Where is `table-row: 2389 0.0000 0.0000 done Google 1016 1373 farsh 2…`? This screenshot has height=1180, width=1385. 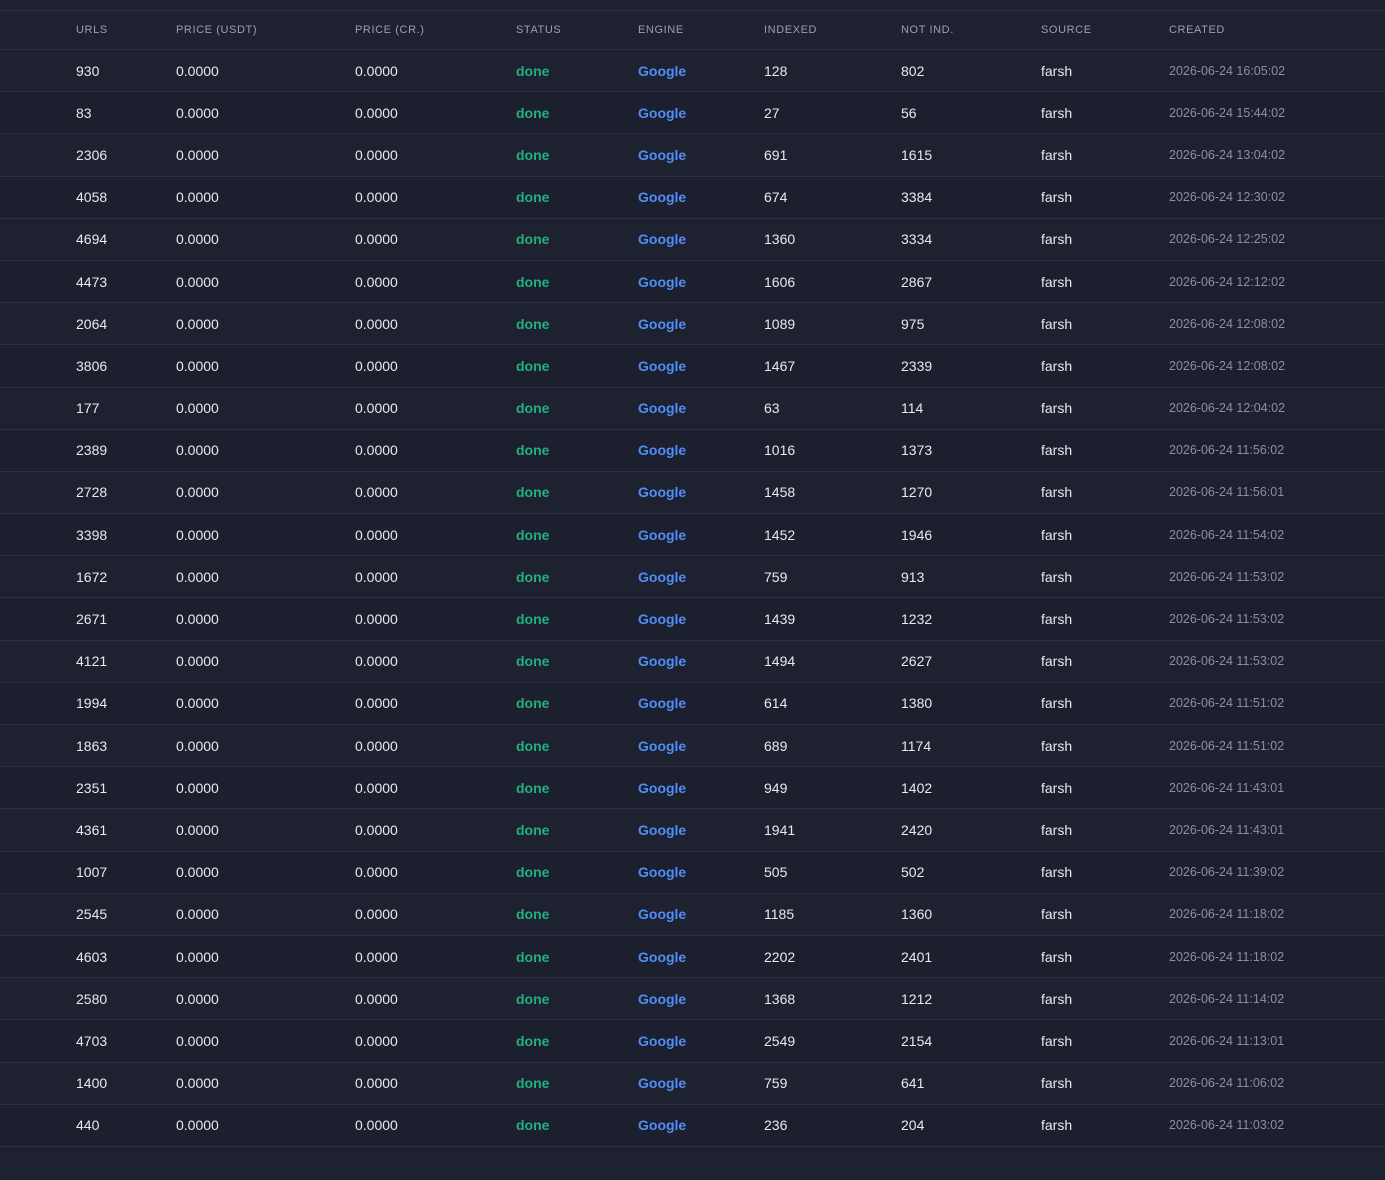
table-row: 2389 0.0000 0.0000 done Google 1016 1373 farsh 2… is located at coordinates (692, 450).